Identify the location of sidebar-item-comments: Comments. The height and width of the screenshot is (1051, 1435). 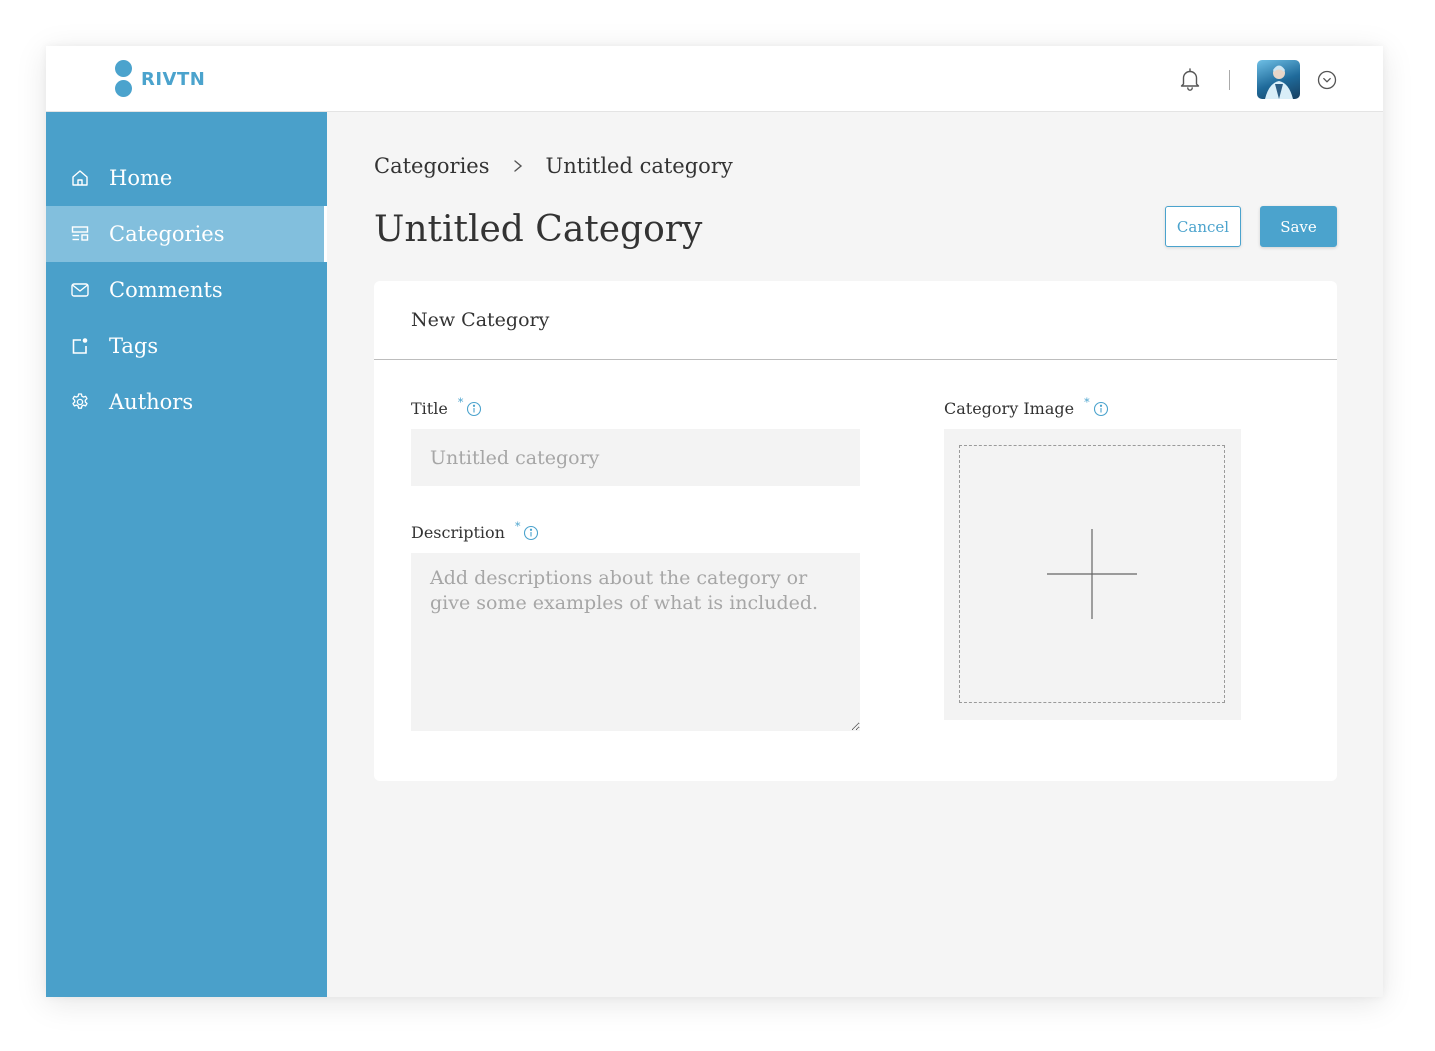
(186, 290).